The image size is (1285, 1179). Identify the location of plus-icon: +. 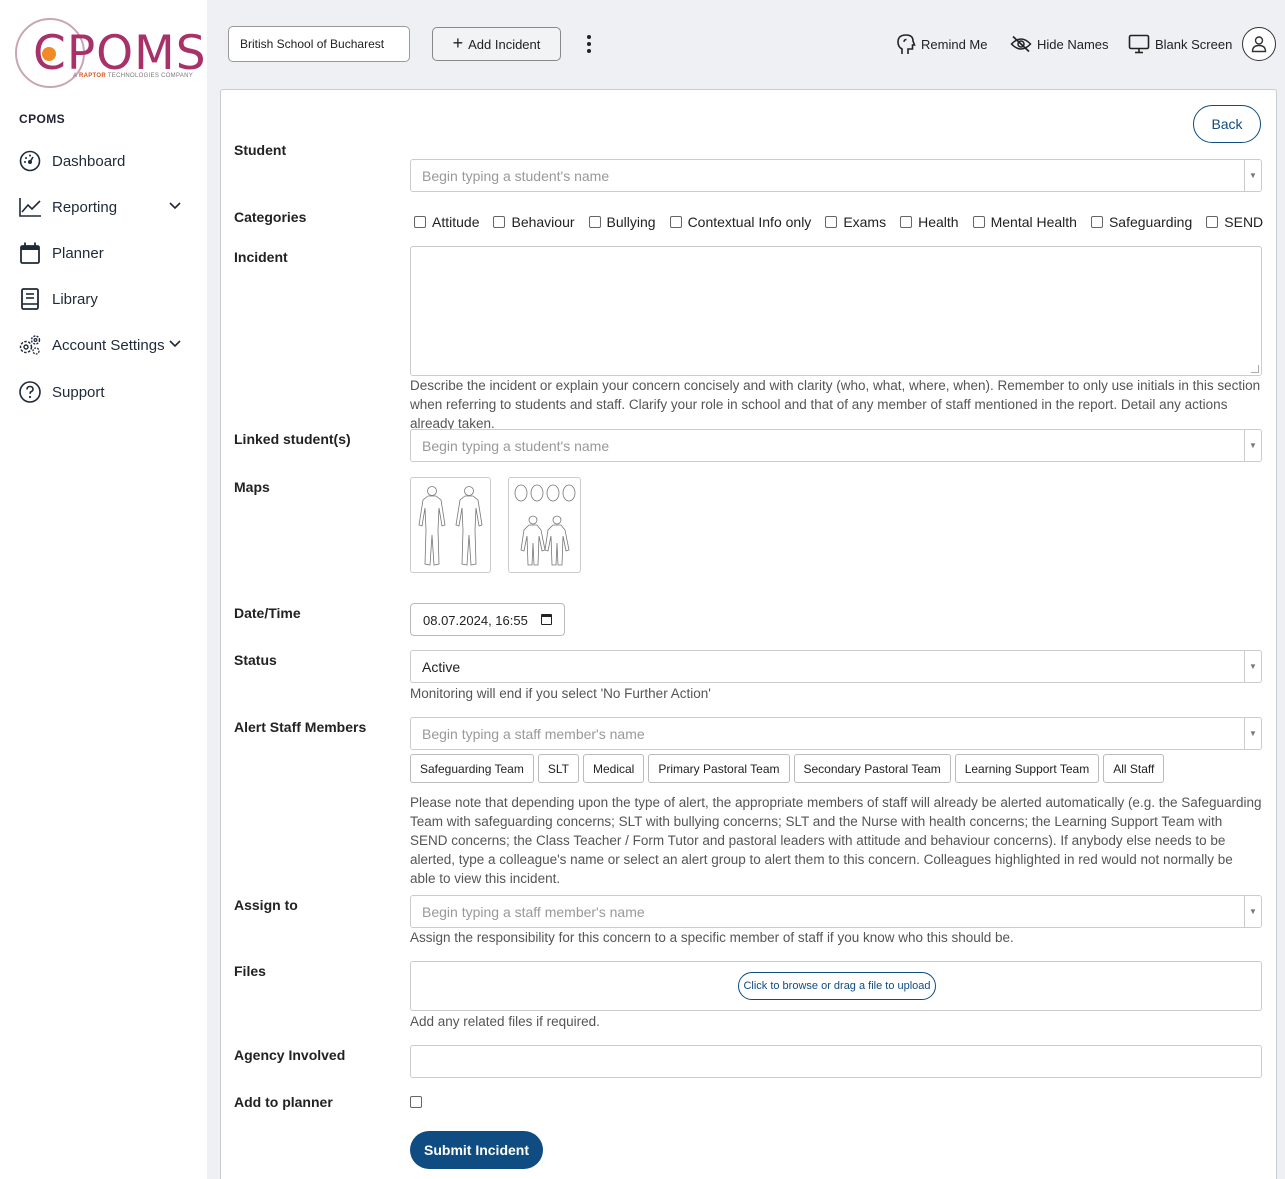
(458, 42).